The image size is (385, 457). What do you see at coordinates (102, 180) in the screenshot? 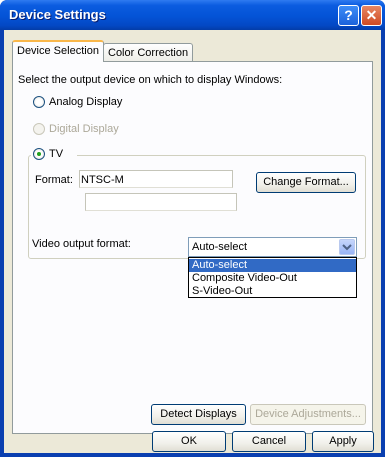
I see `format-value: NTSC-M` at bounding box center [102, 180].